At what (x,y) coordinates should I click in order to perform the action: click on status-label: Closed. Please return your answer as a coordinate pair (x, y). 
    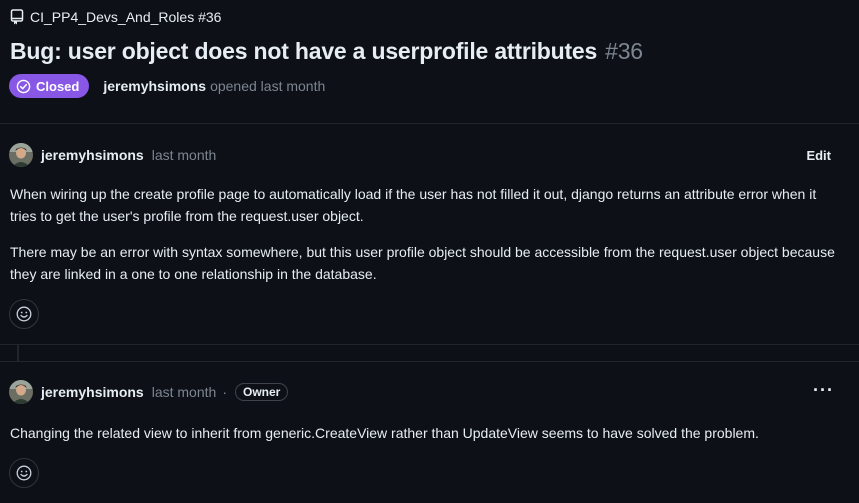
    Looking at the image, I should click on (58, 86).